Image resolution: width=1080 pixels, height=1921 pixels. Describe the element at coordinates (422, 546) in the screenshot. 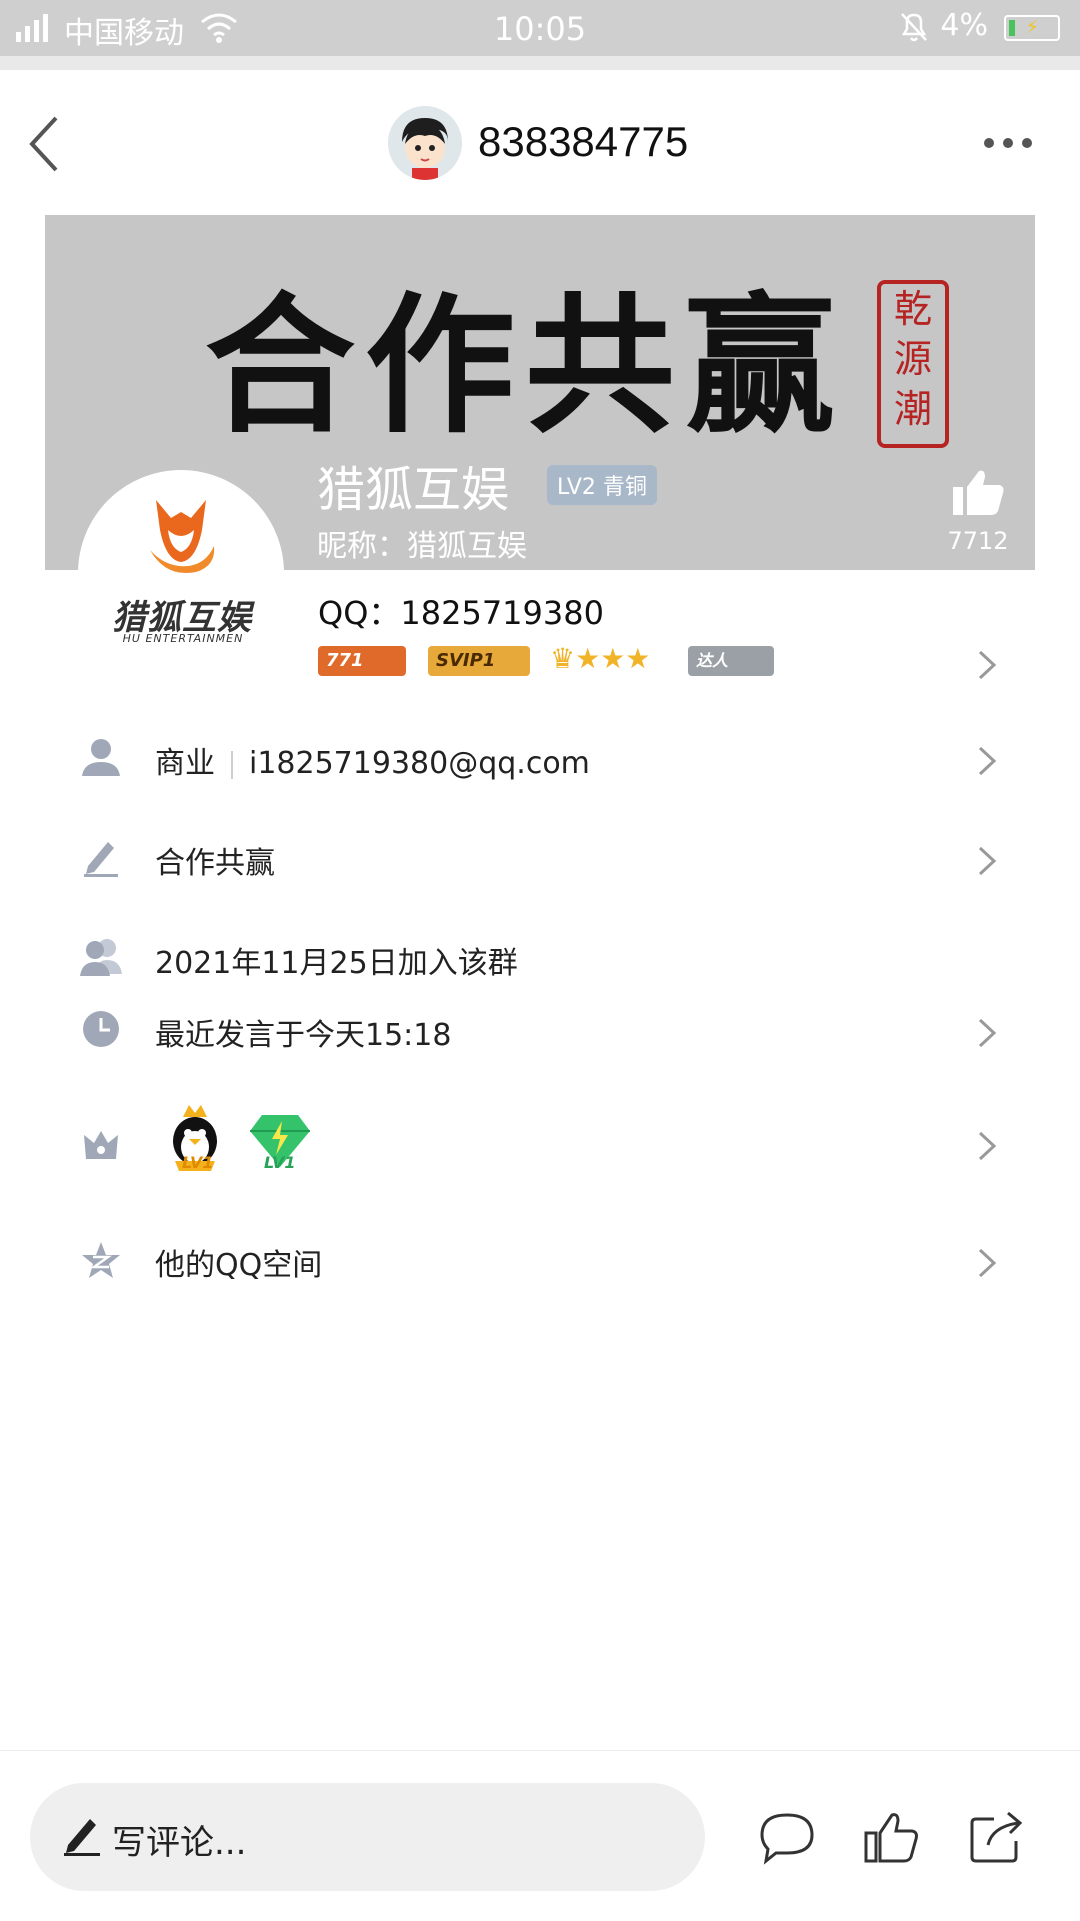

I see `nickname: 昵称：猎狐互娱` at that location.